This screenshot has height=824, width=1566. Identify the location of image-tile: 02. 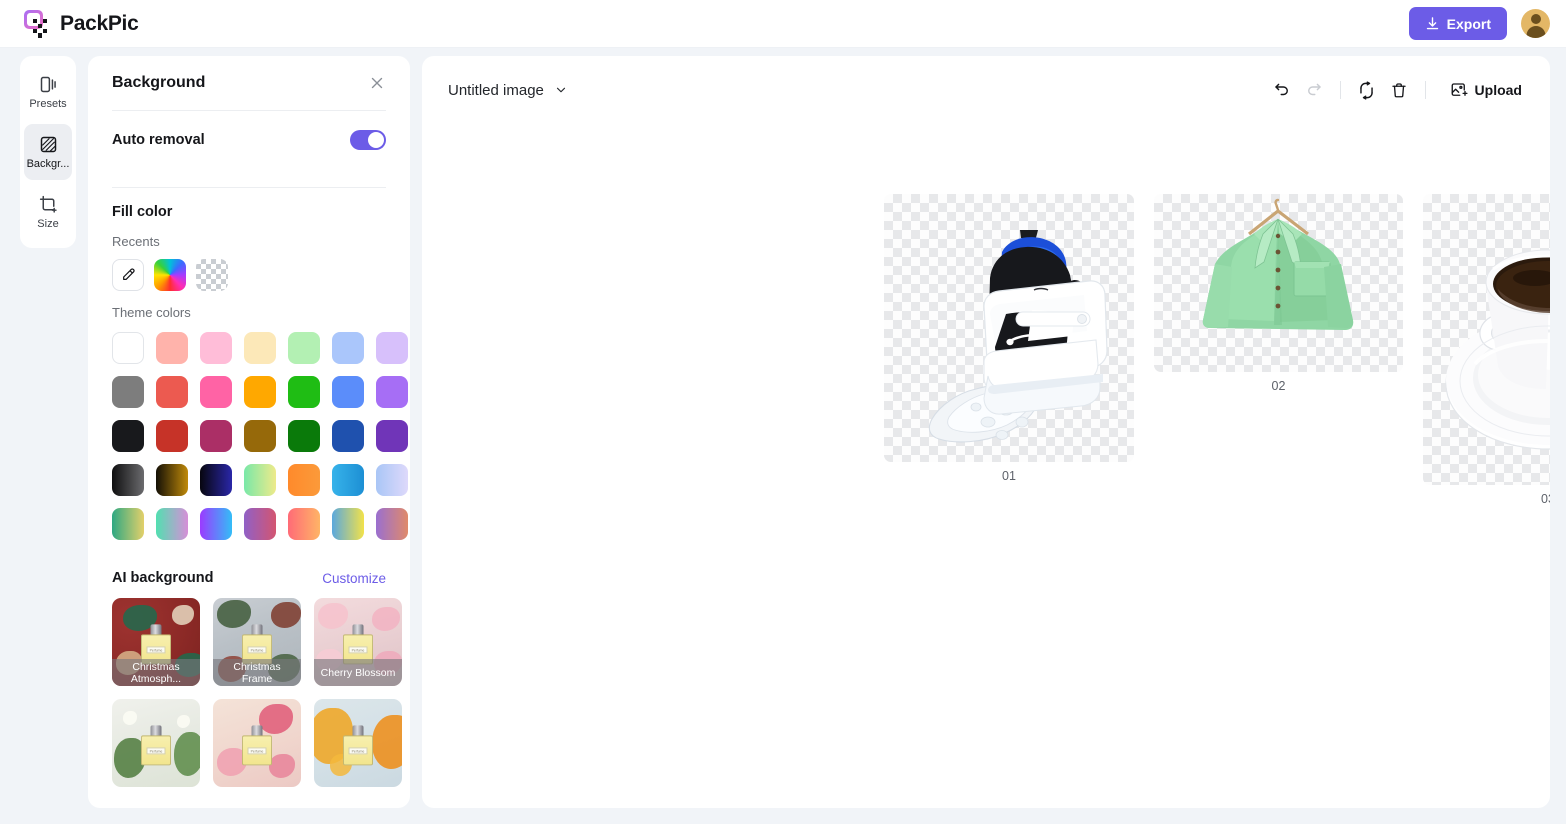
(1278, 293).